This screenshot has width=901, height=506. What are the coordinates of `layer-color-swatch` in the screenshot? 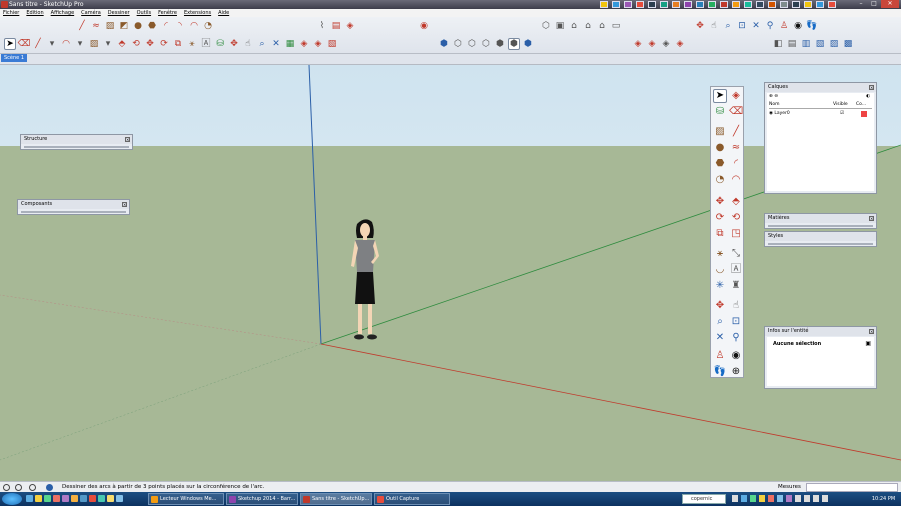 It's located at (864, 114).